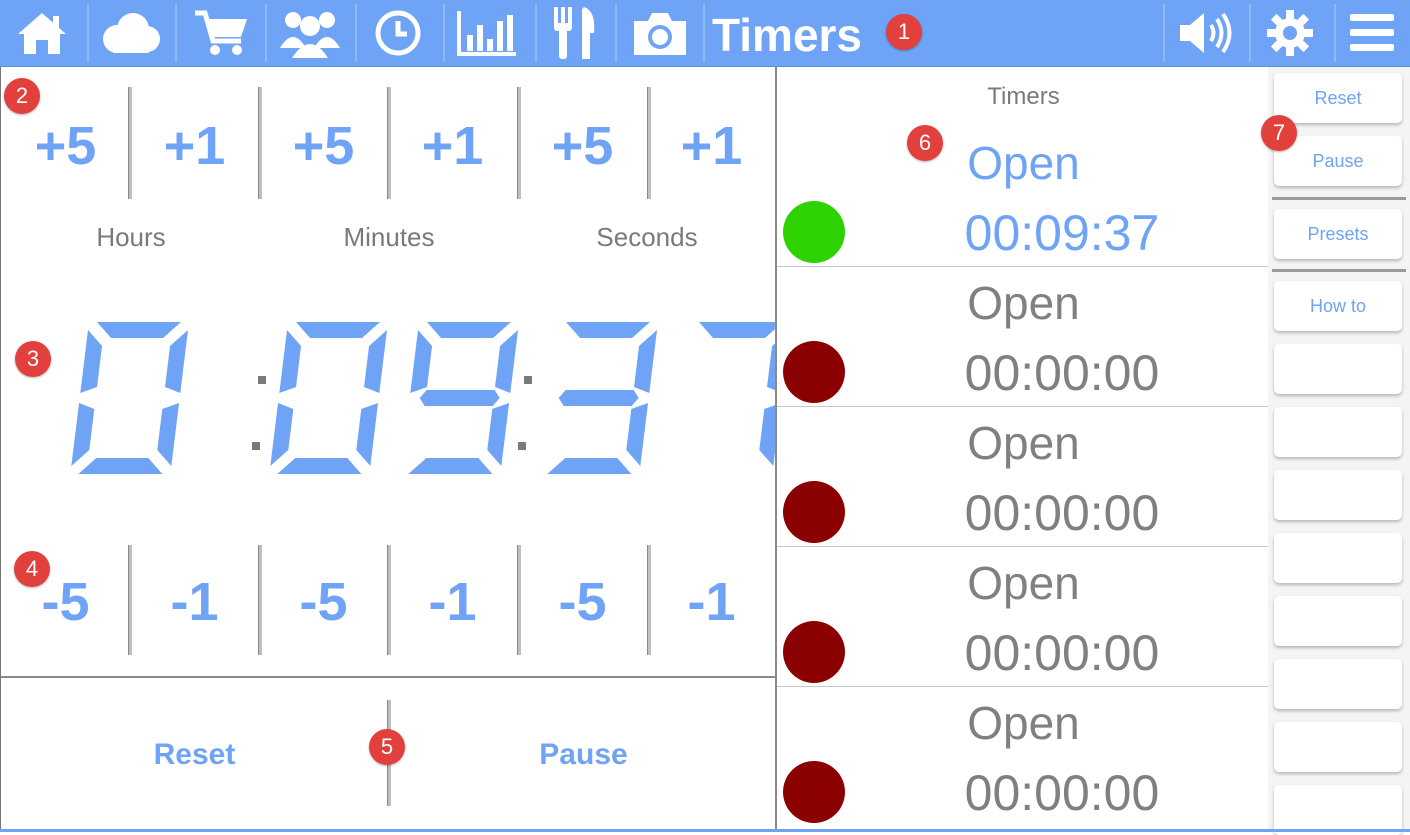  Describe the element at coordinates (398, 33) in the screenshot. I see `clock-icon` at that location.